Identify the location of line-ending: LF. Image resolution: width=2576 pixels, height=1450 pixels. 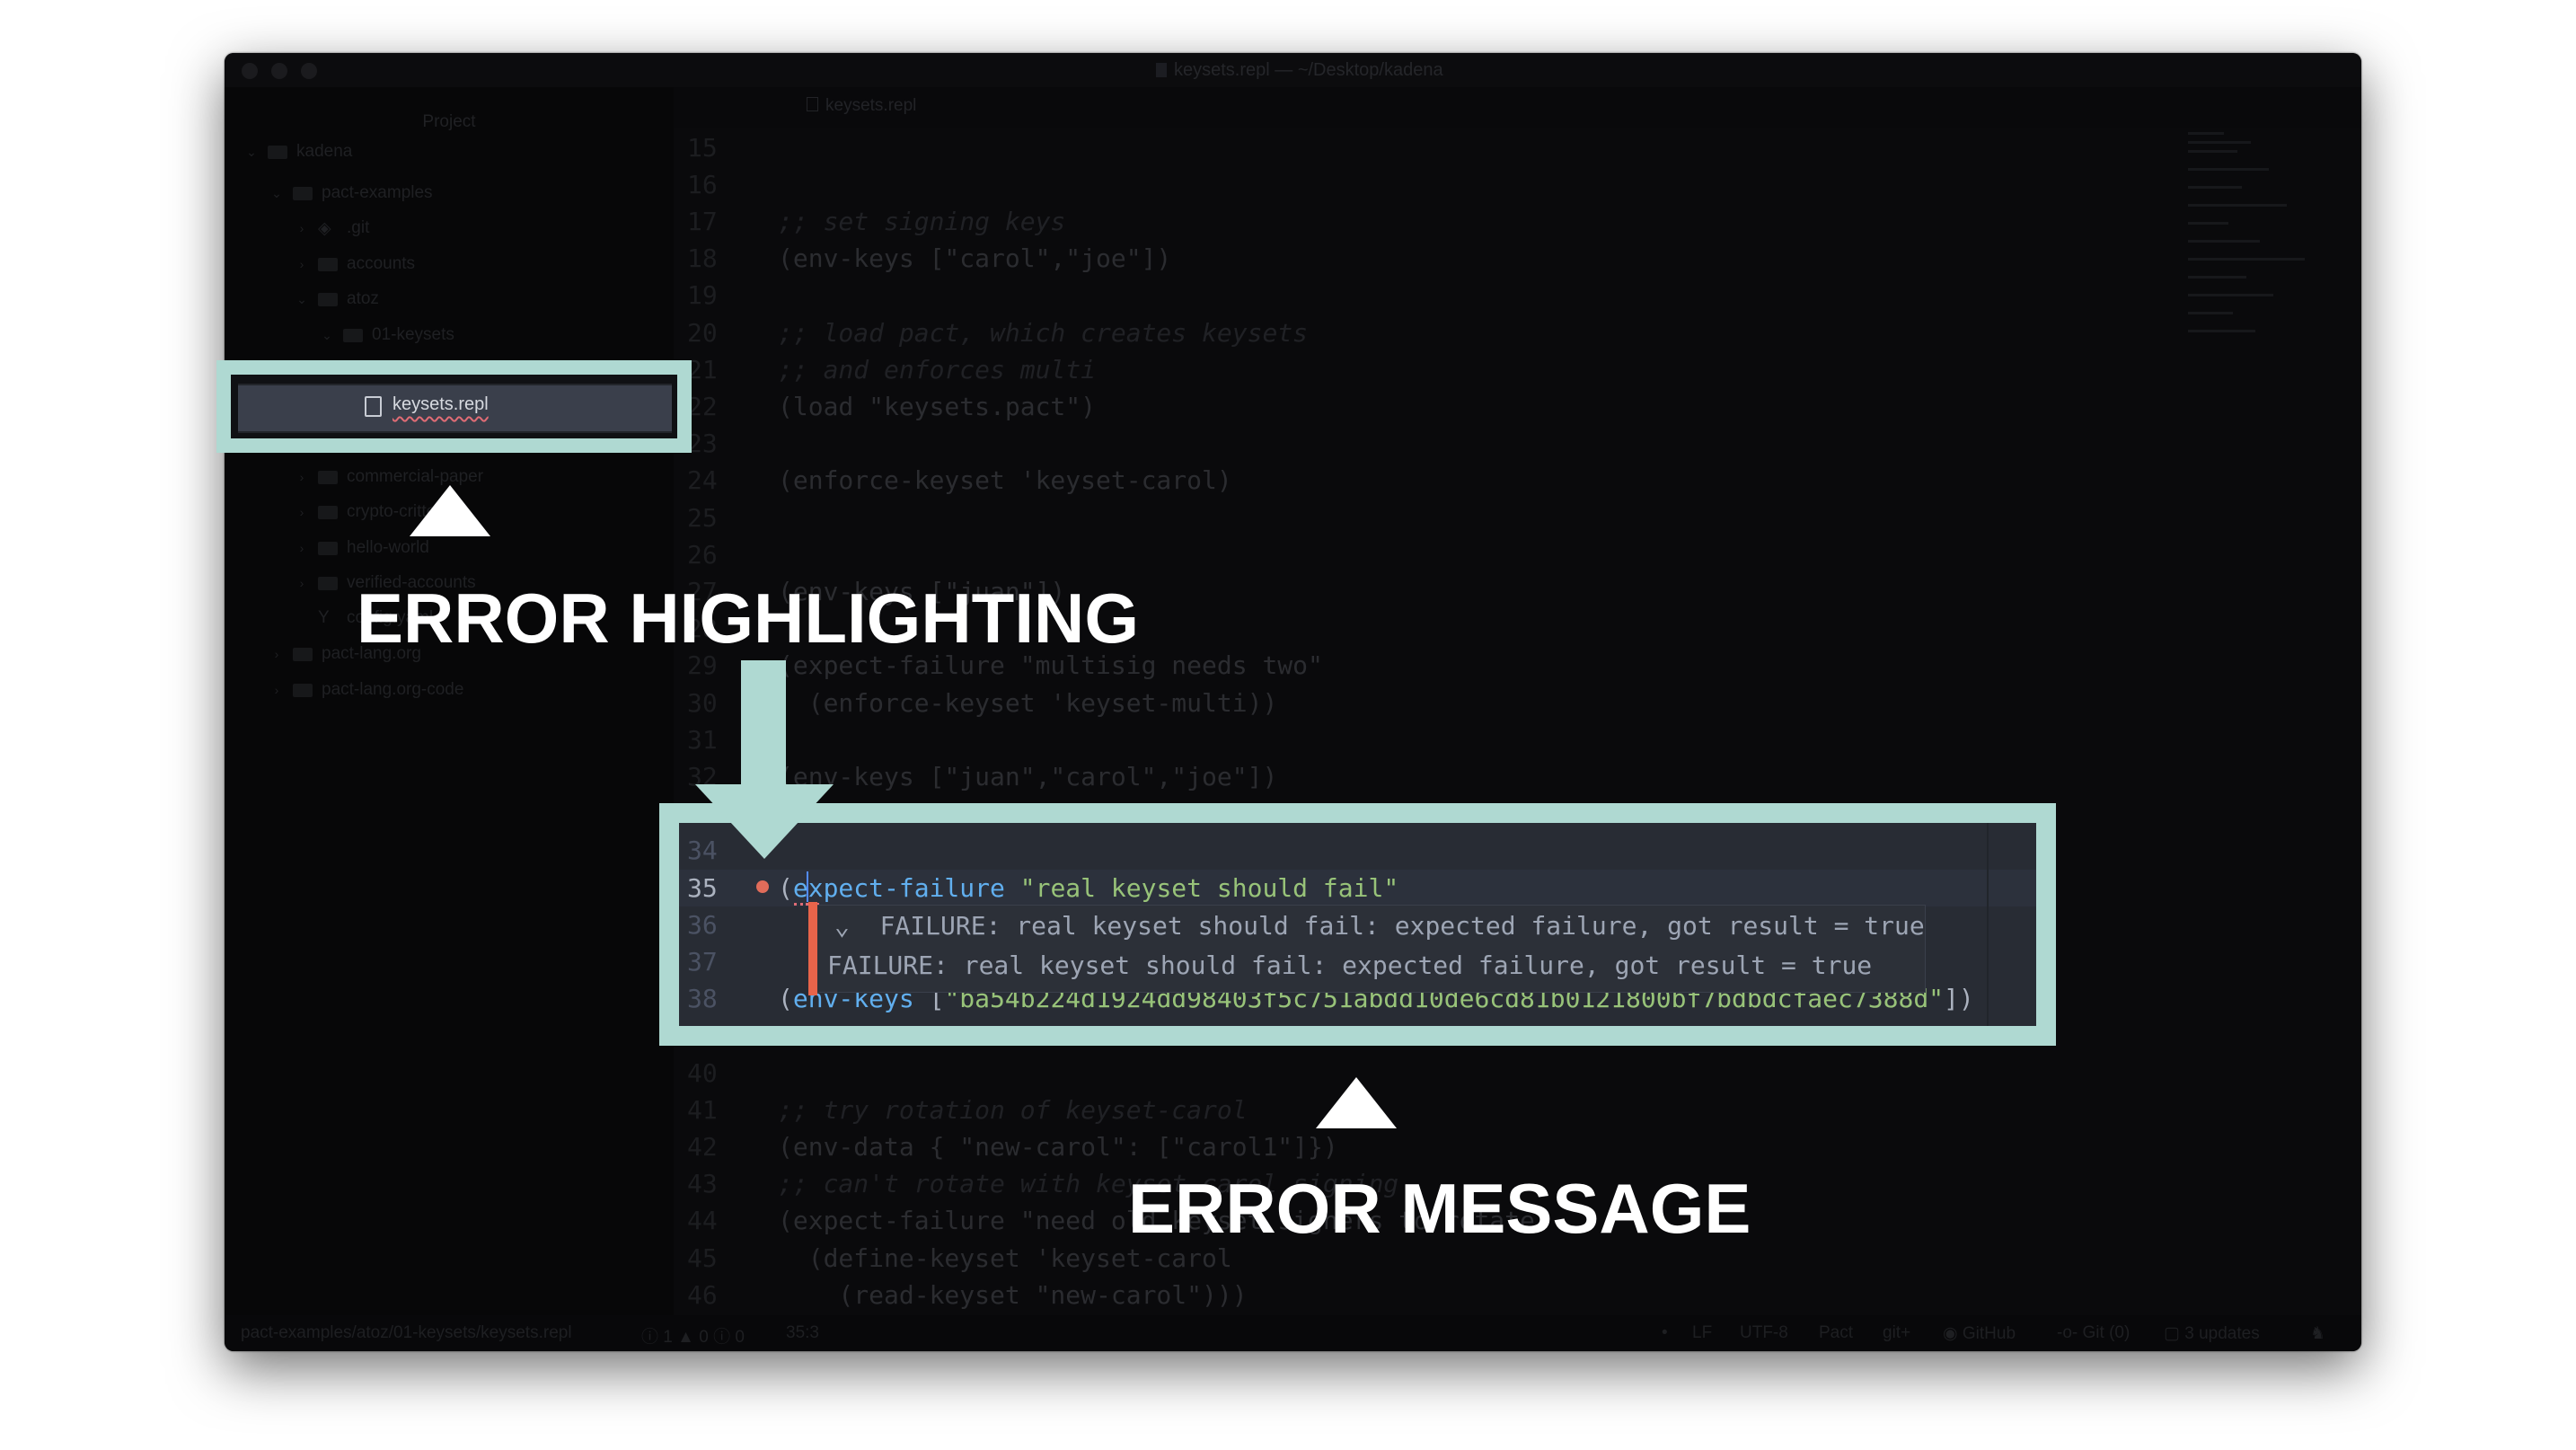
(1702, 1333).